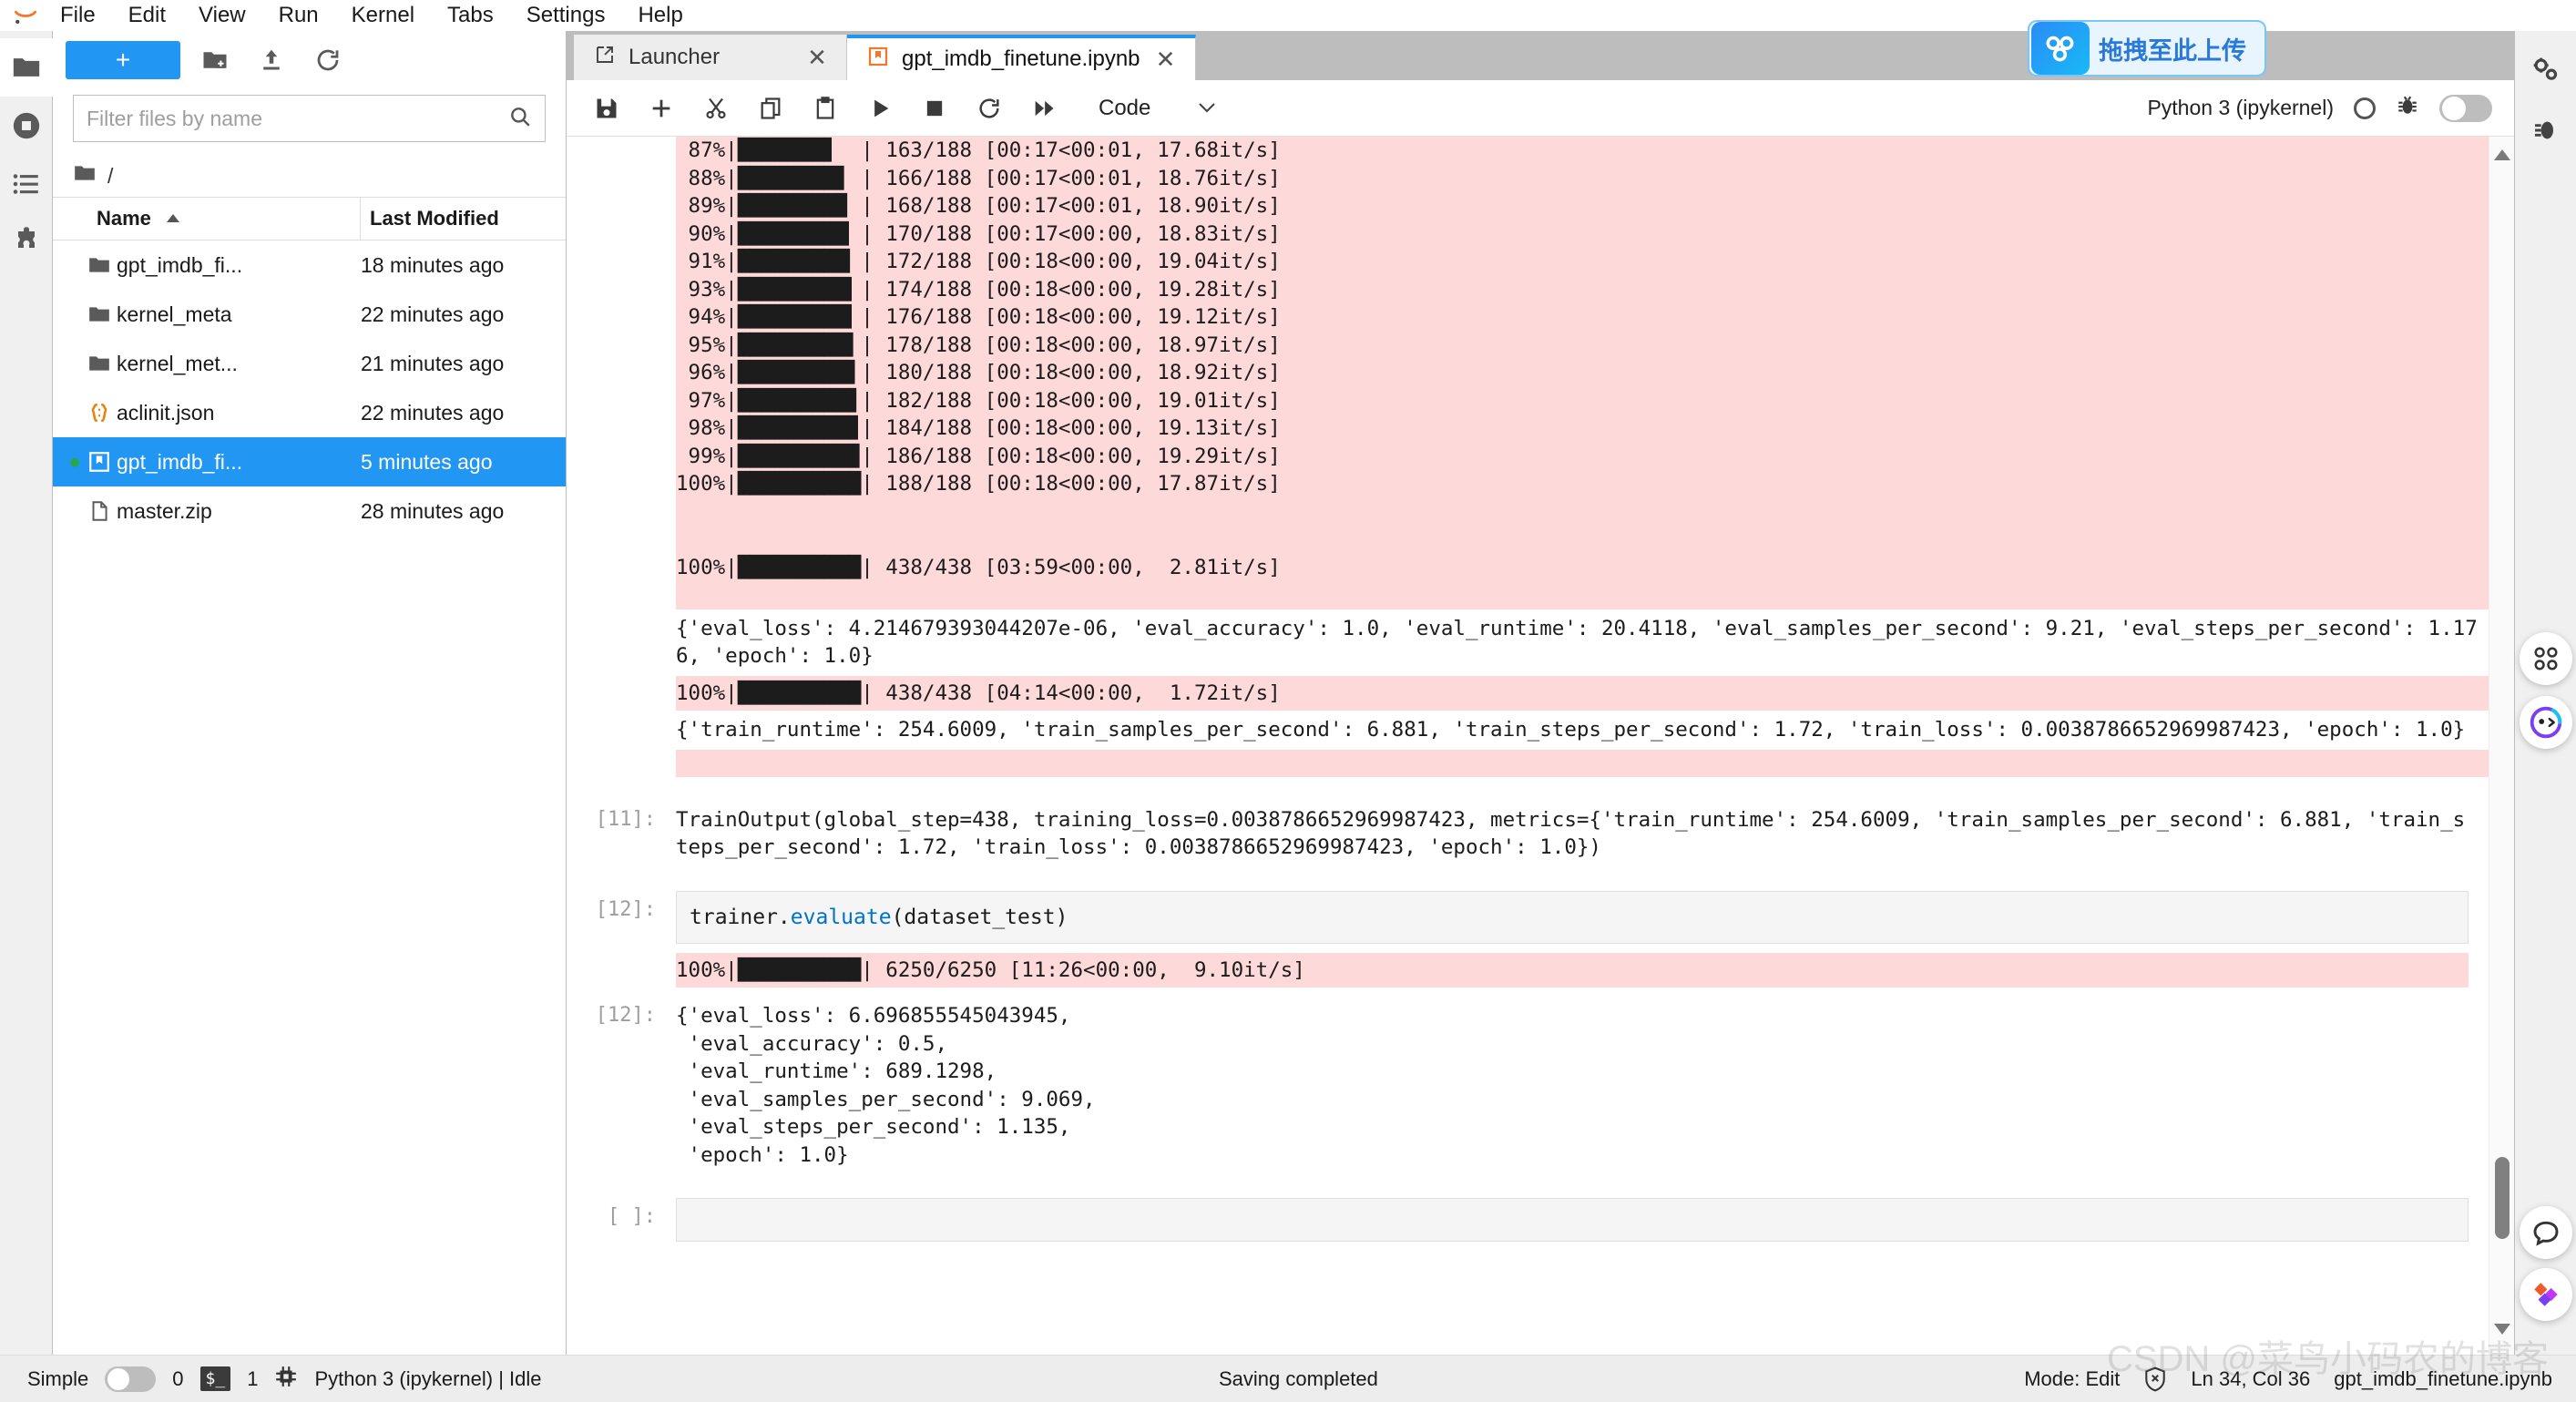 This screenshot has width=2576, height=1402. I want to click on scroll-down-arrow-icon, so click(2502, 1329).